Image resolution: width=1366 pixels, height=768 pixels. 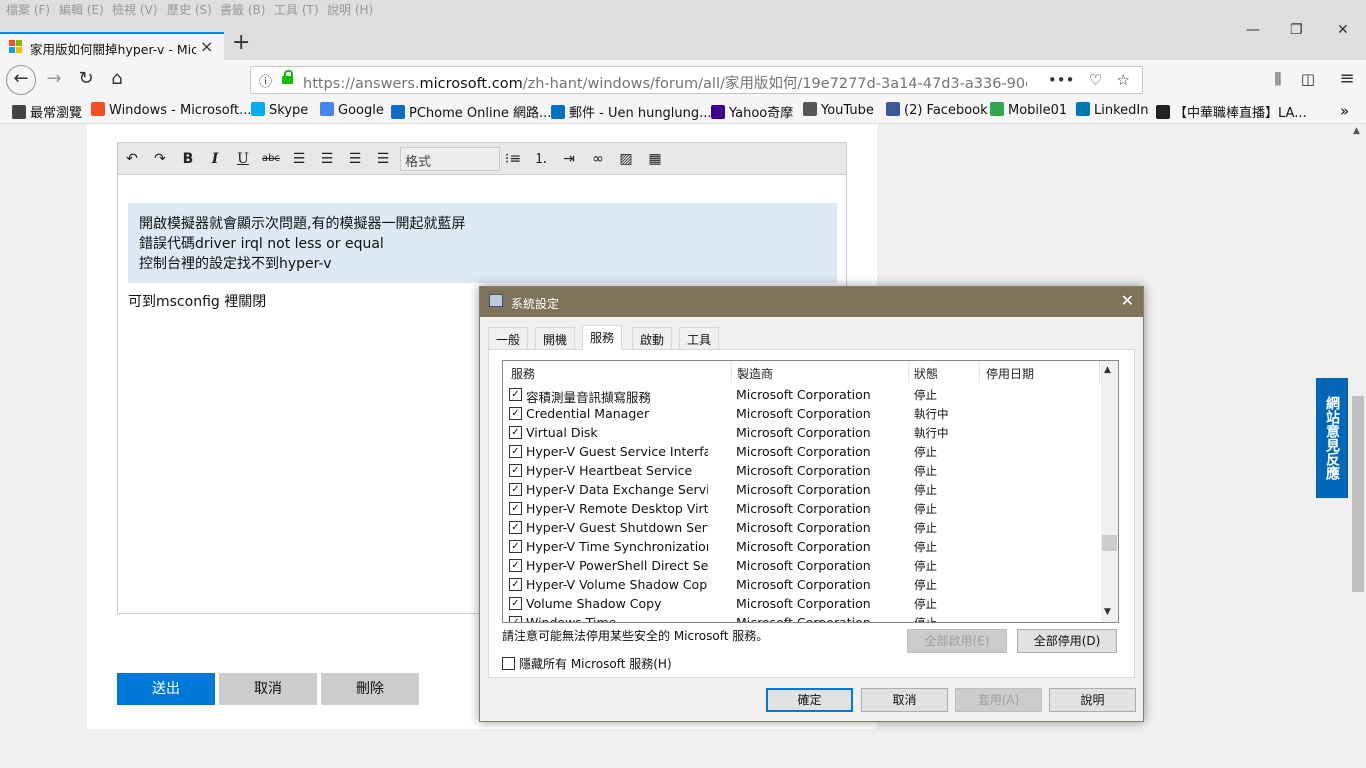 What do you see at coordinates (1123, 80) in the screenshot?
I see `star-icon: ☆` at bounding box center [1123, 80].